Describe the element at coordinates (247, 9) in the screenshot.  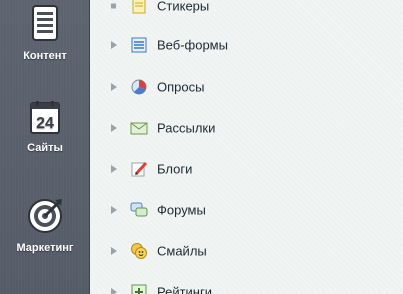
I see `menu-item-stickers: Стикеры` at that location.